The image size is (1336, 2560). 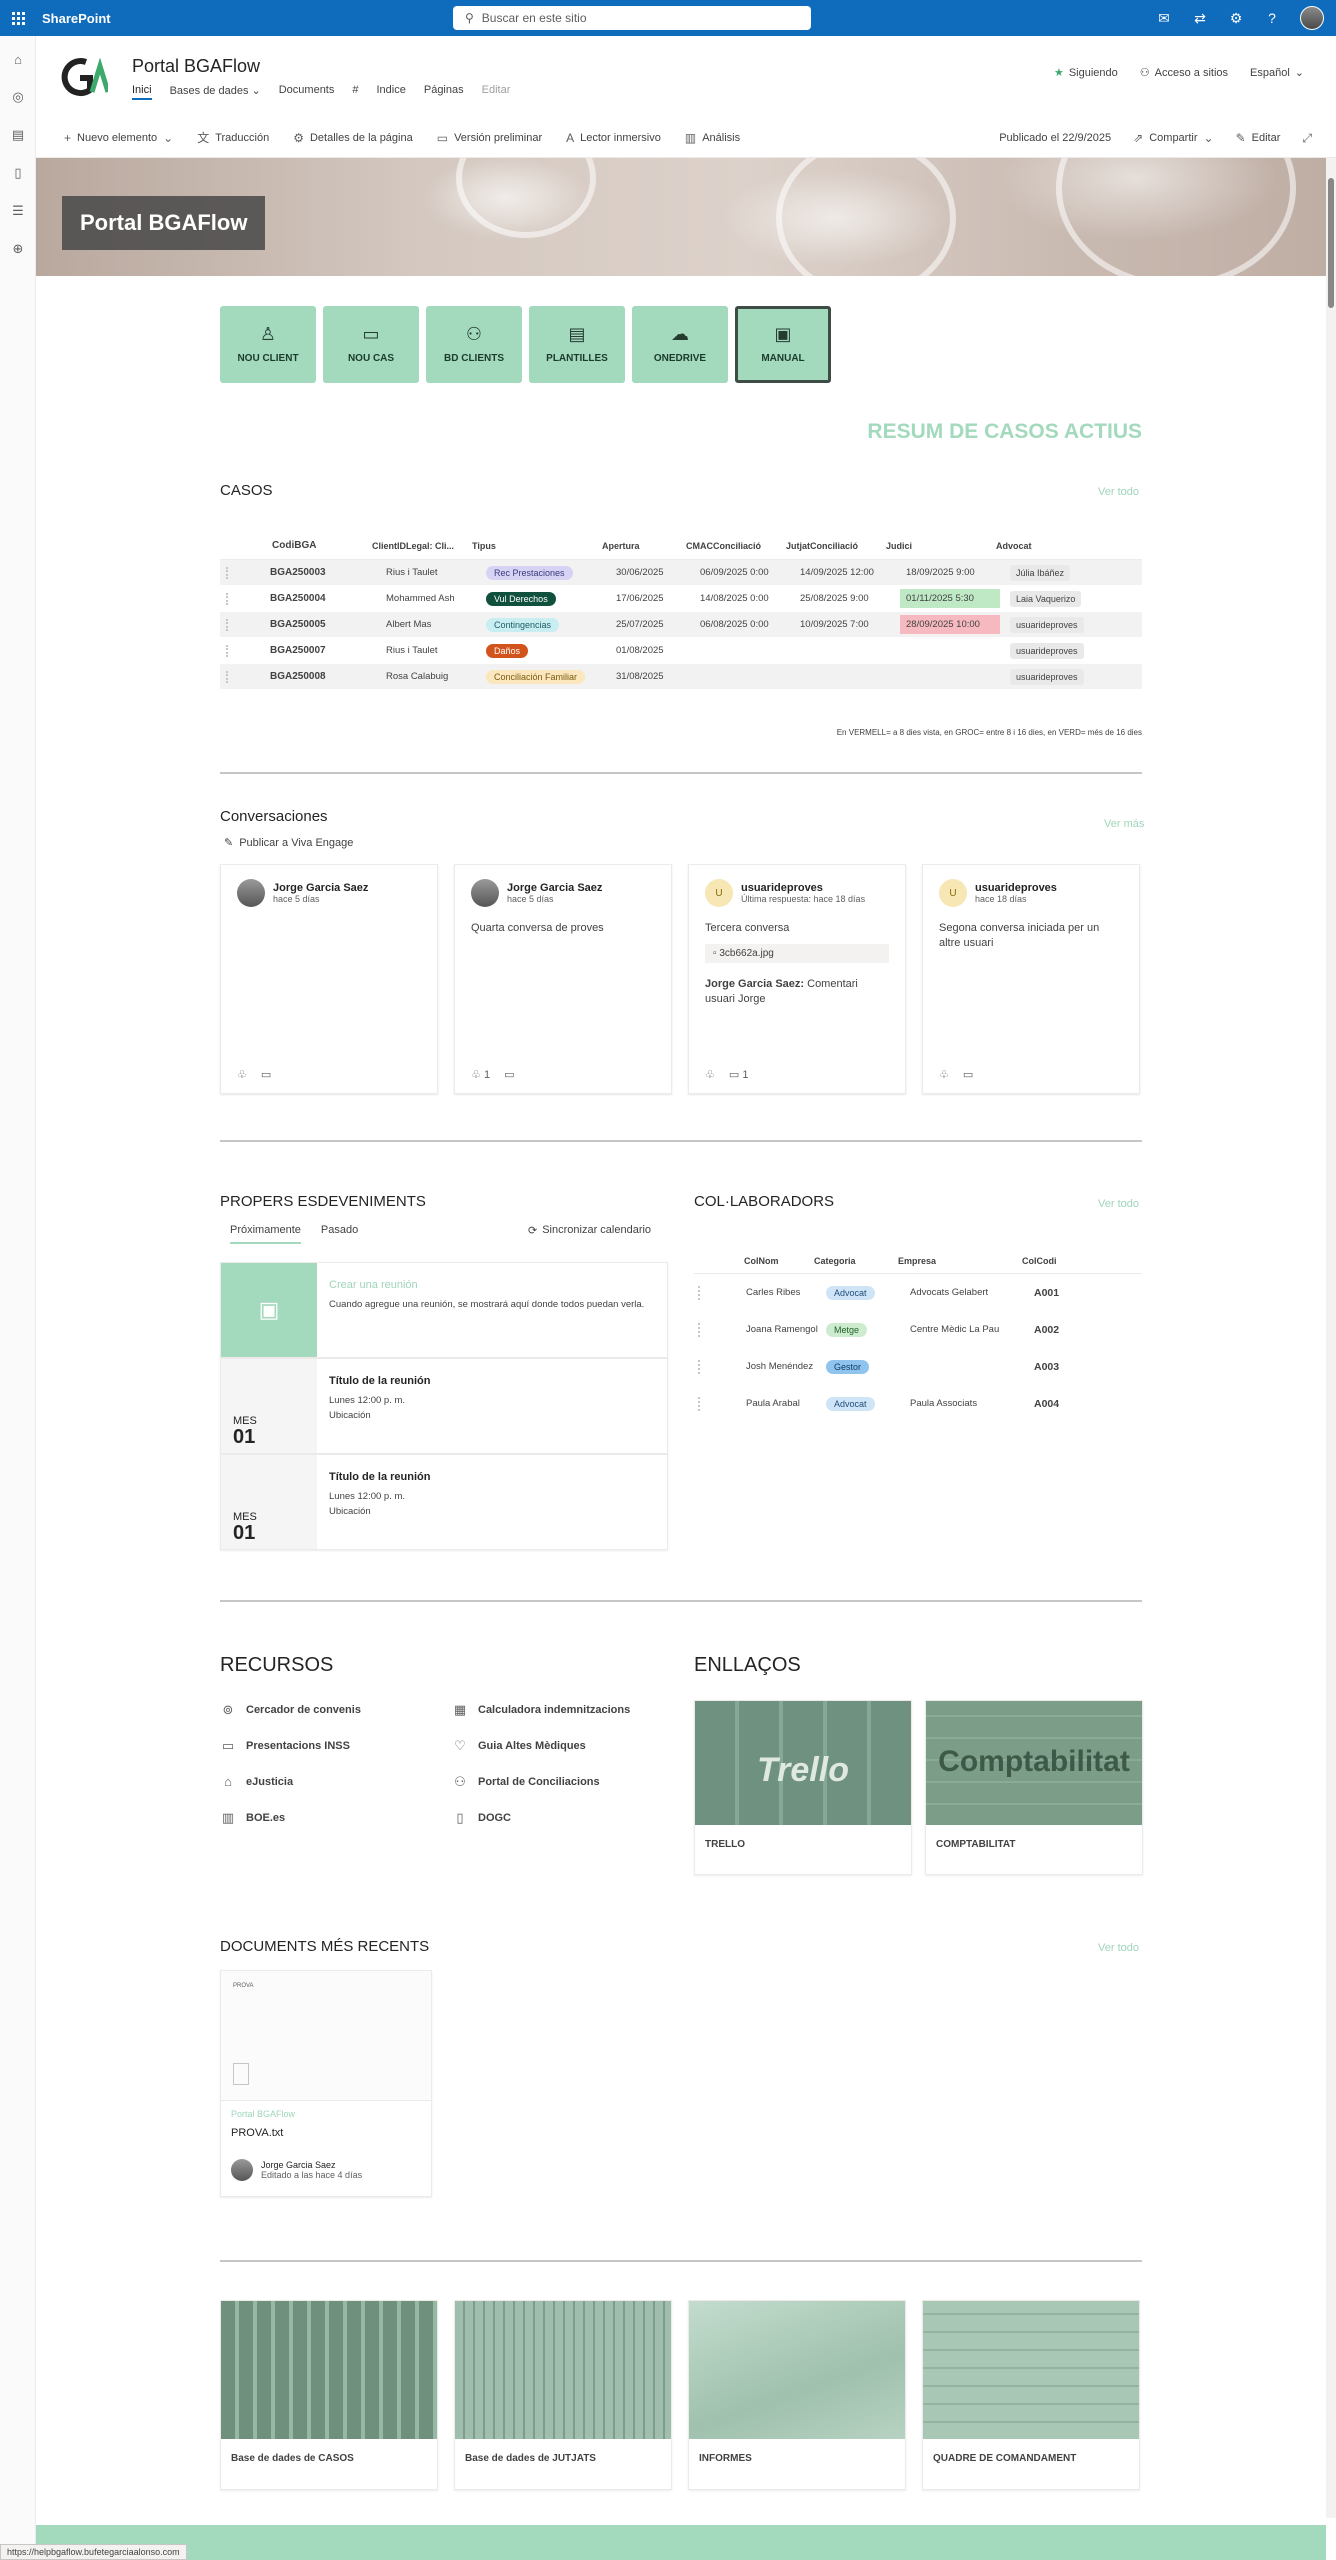 What do you see at coordinates (233, 137) in the screenshot?
I see `translation-button: 文 Traducción` at bounding box center [233, 137].